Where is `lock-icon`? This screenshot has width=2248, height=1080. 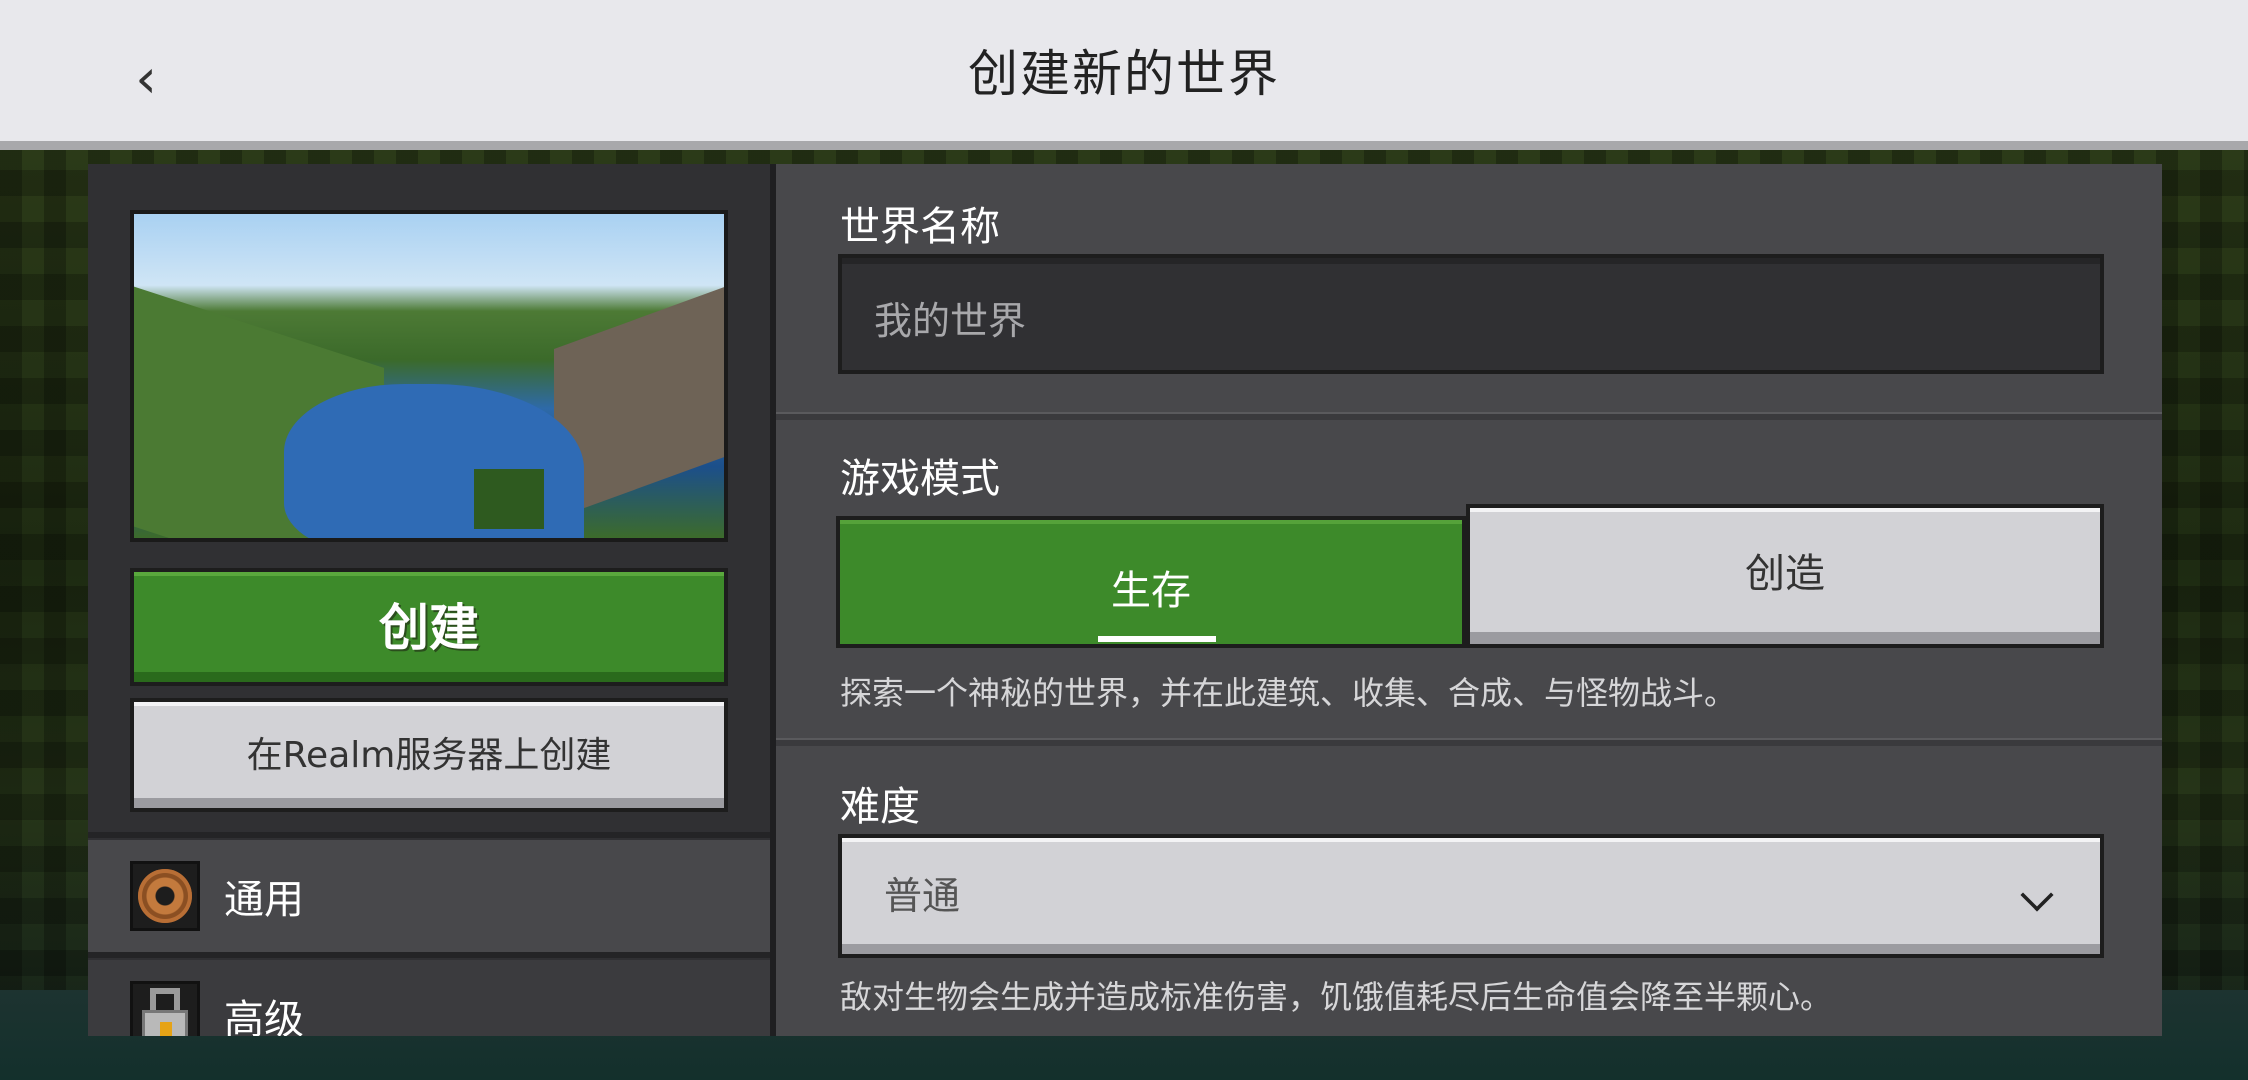
lock-icon is located at coordinates (165, 1008).